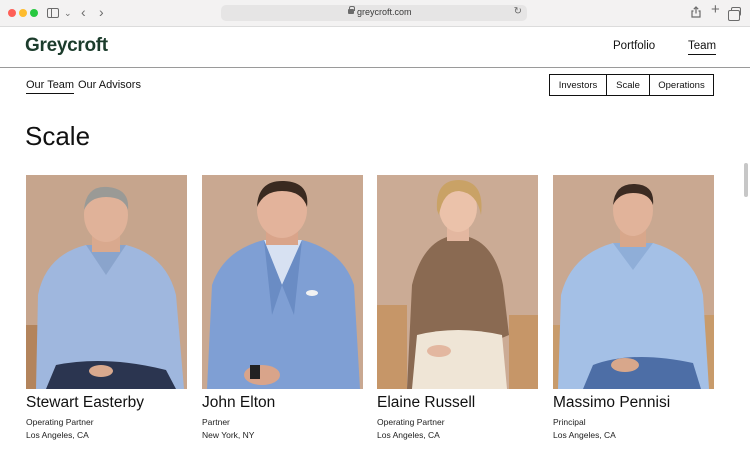 This screenshot has height=449, width=750. I want to click on filter-operations-button: Operations, so click(681, 85).